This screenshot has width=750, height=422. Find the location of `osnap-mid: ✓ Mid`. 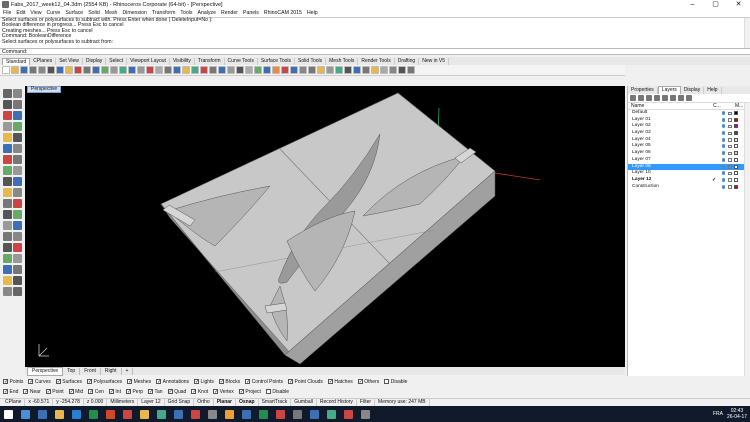

osnap-mid: ✓ Mid is located at coordinates (75, 392).